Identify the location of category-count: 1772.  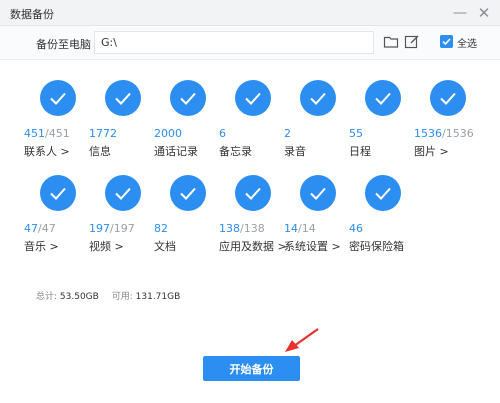
(103, 133).